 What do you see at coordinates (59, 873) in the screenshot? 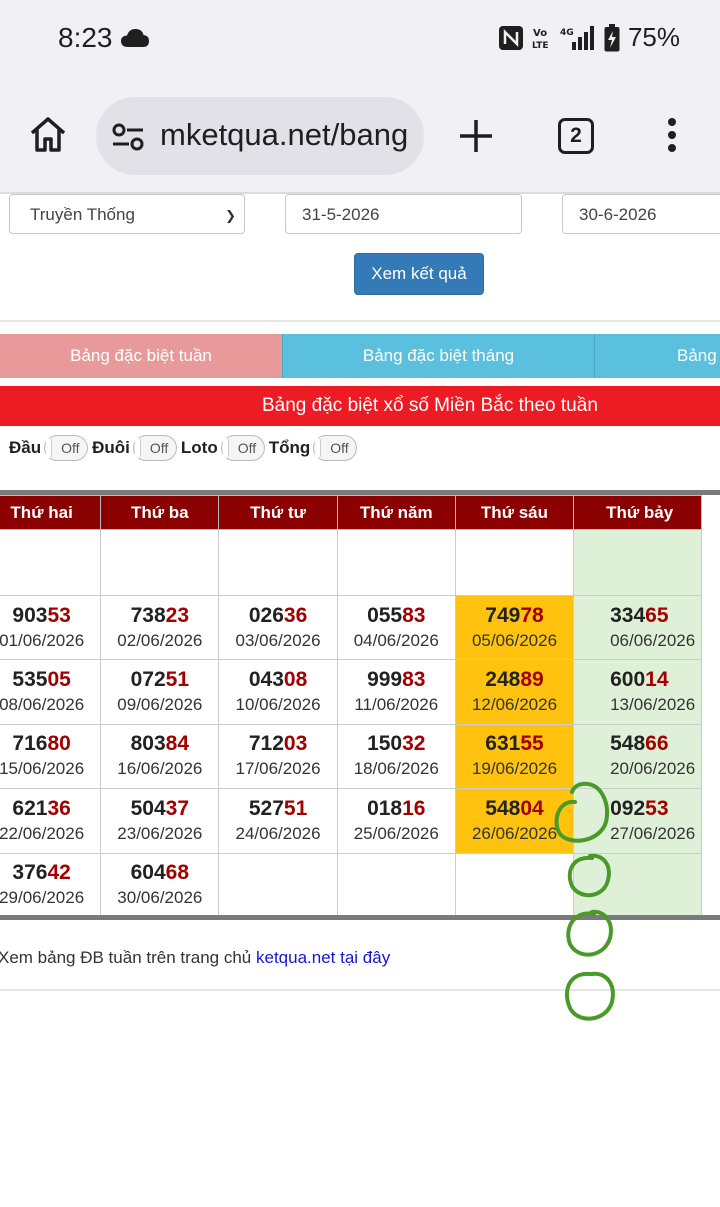
I see `result-number-tail: 42` at bounding box center [59, 873].